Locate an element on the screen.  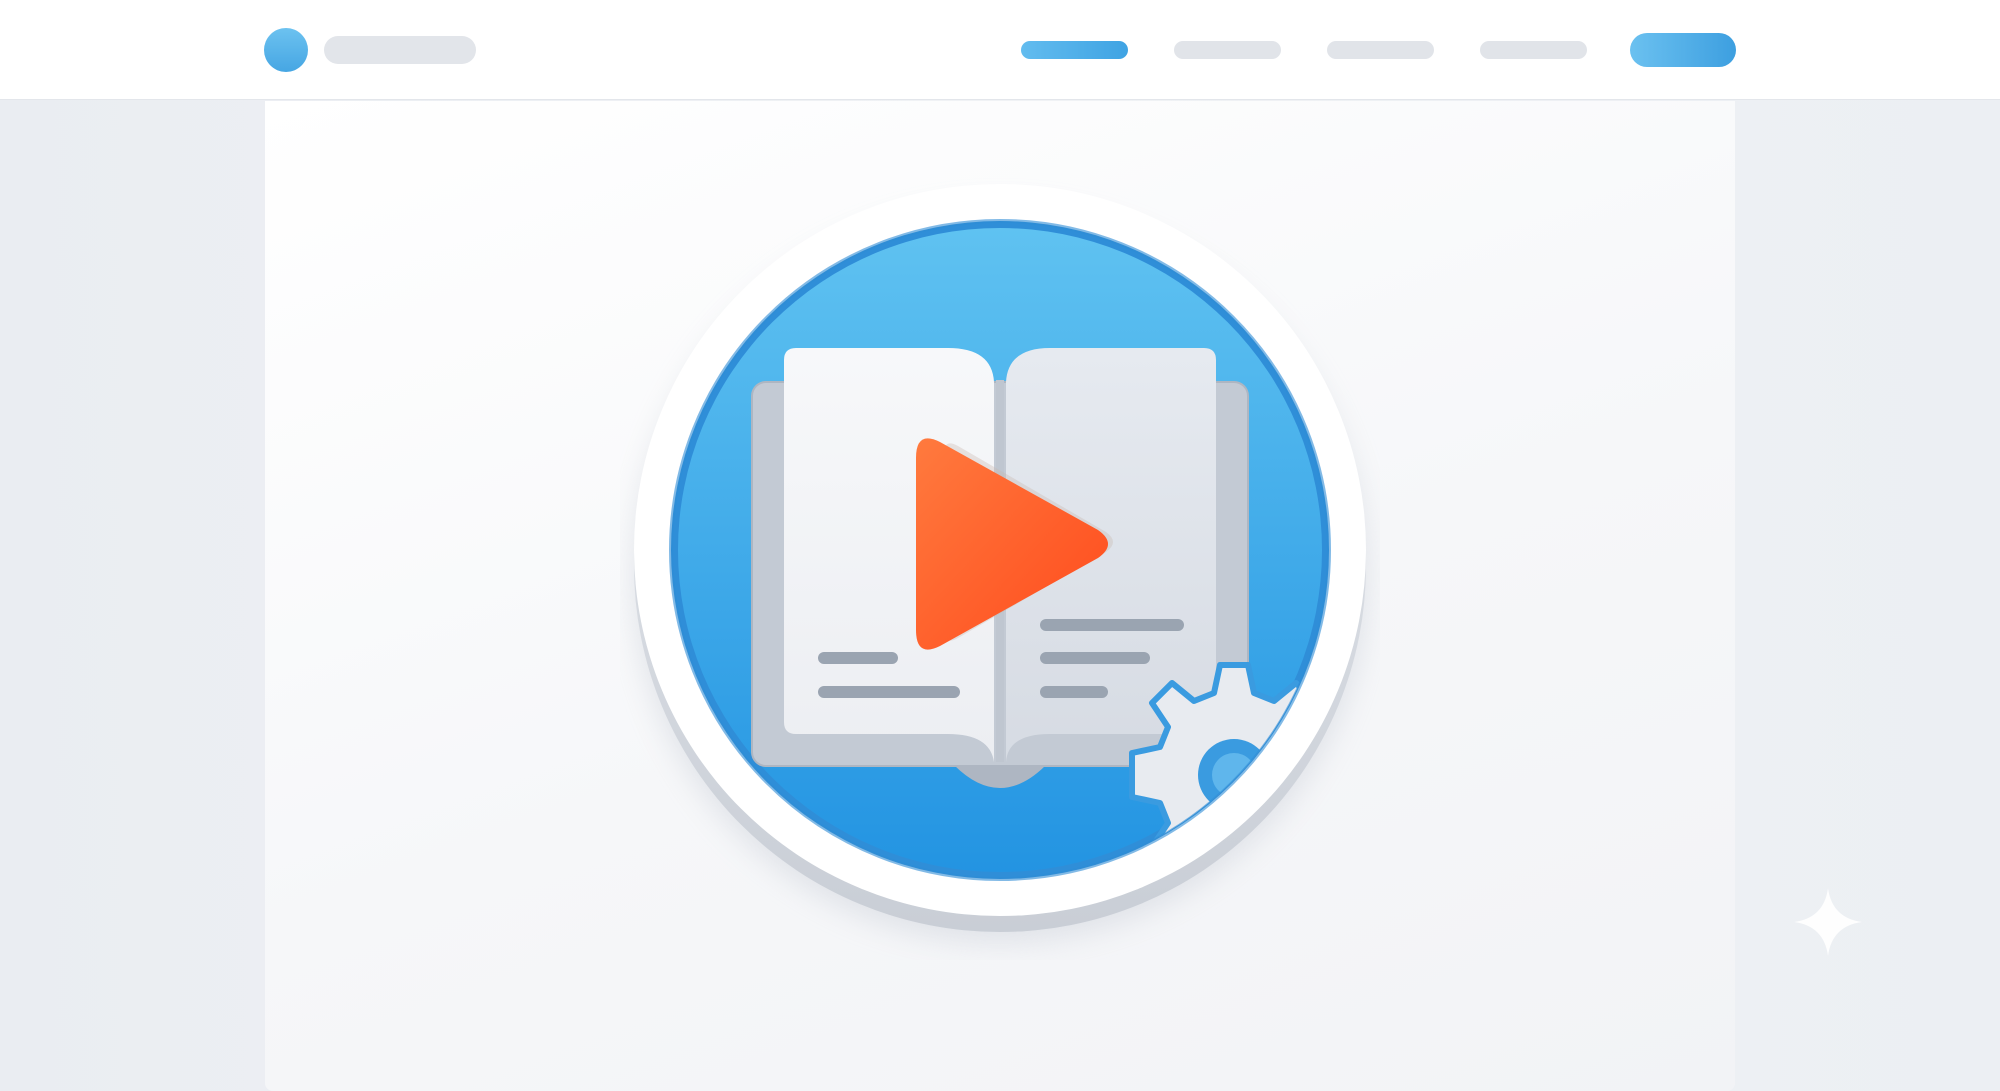
logo-dot-icon is located at coordinates (286, 50).